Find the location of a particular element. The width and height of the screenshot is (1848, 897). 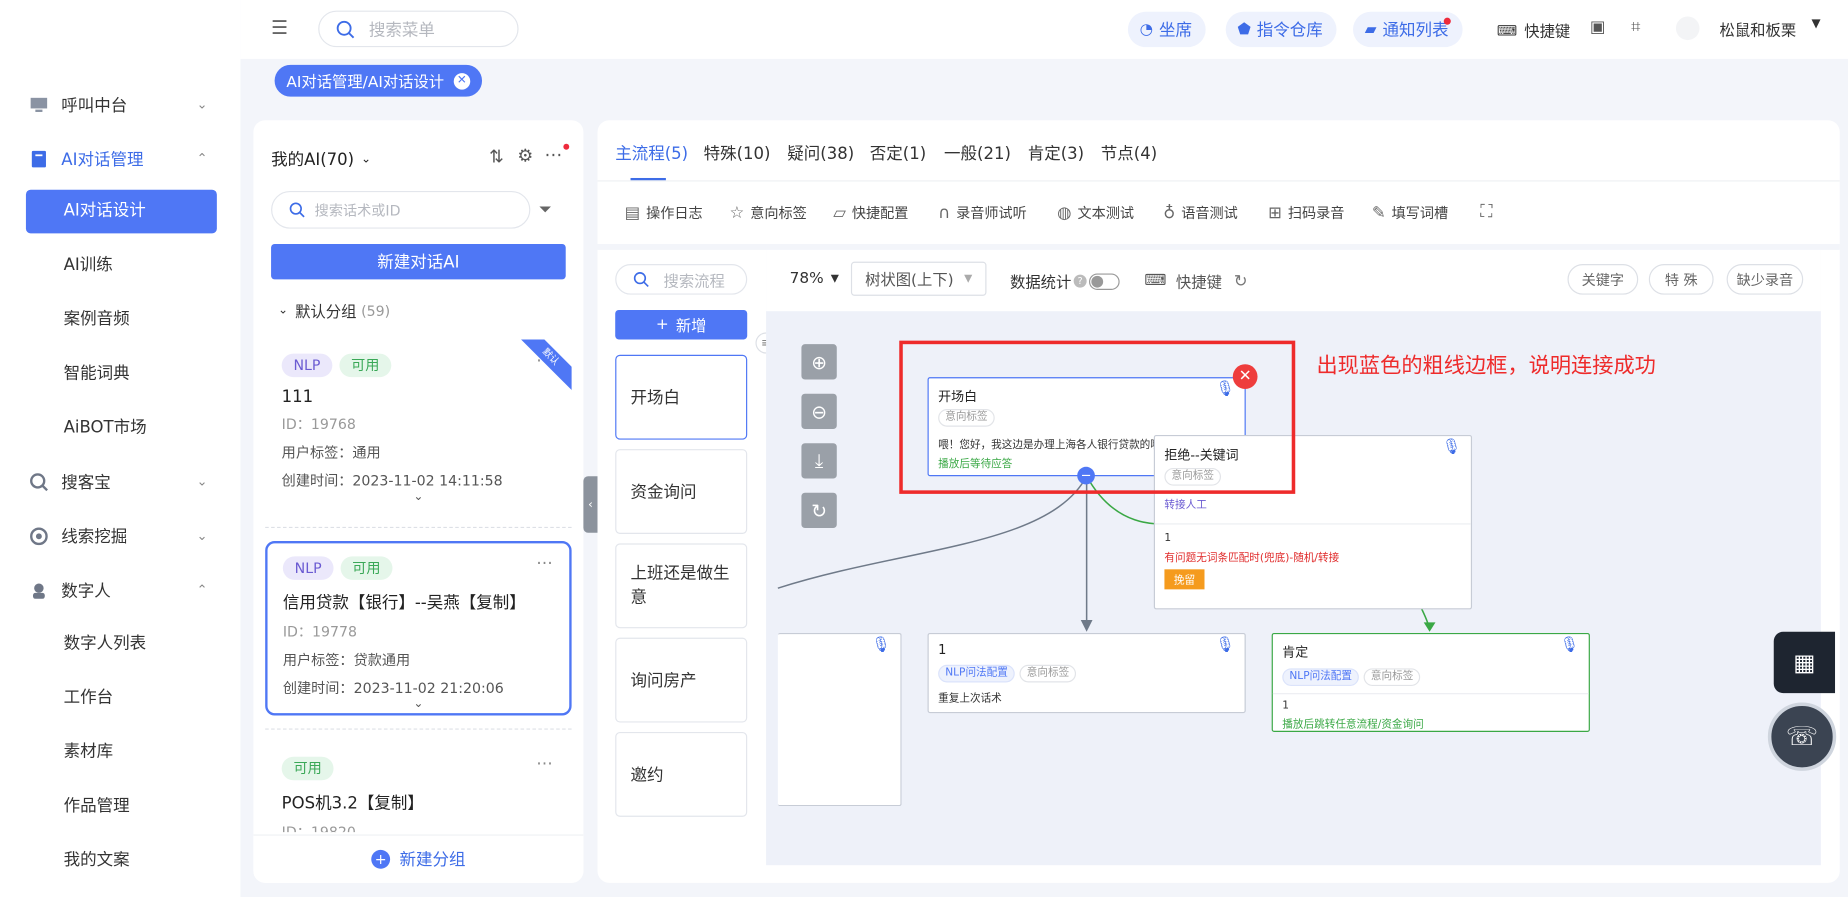

annotation-text: 出现蓝色的粗线边框，说明连接成功 is located at coordinates (1486, 366).